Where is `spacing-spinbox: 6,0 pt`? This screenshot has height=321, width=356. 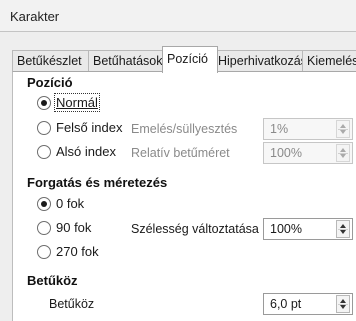 spacing-spinbox: 6,0 pt is located at coordinates (308, 304).